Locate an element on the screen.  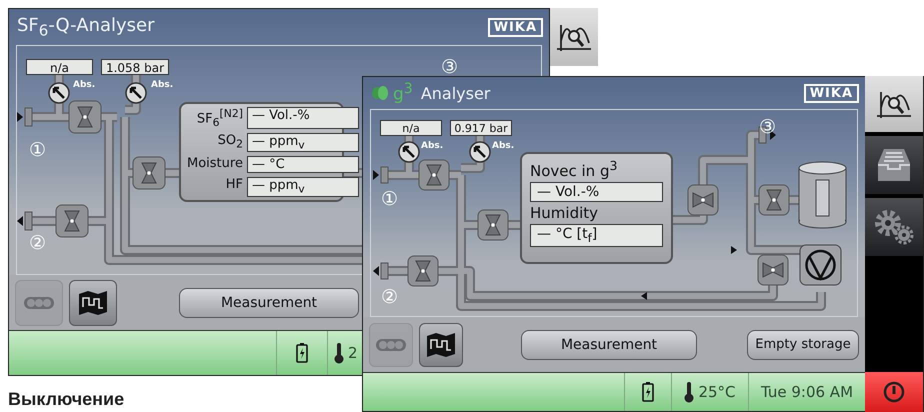
reading-label: Humidity is located at coordinates (565, 213).